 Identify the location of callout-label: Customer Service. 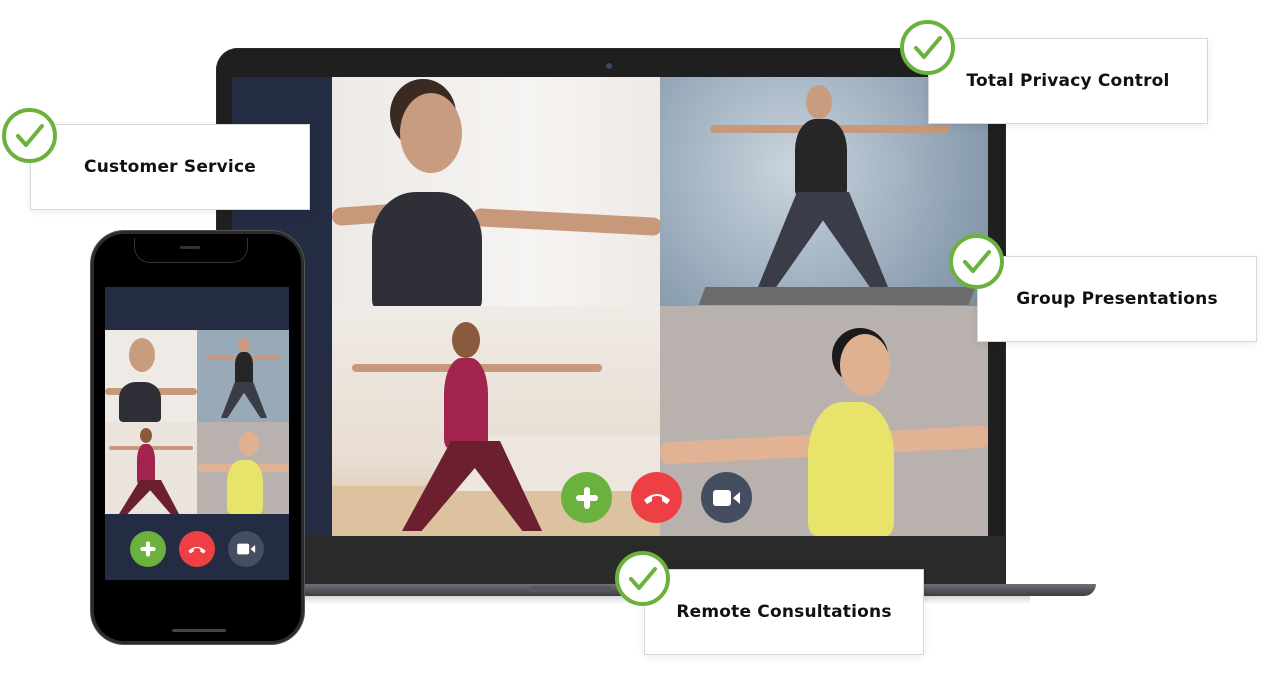
(170, 167).